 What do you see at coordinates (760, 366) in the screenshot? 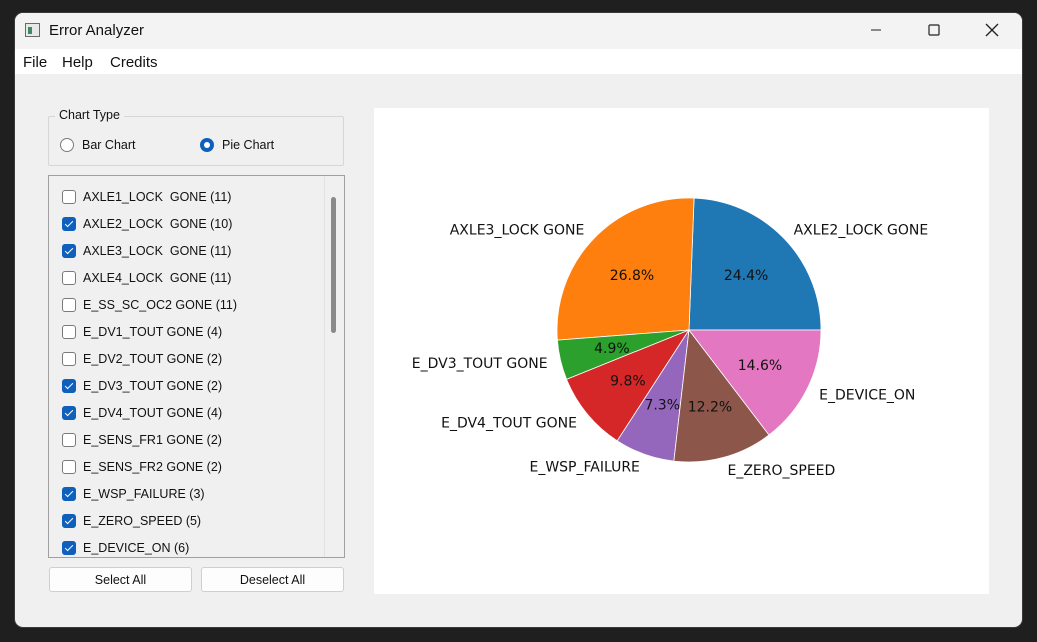
I see `pie-pct-label: 14.6%` at bounding box center [760, 366].